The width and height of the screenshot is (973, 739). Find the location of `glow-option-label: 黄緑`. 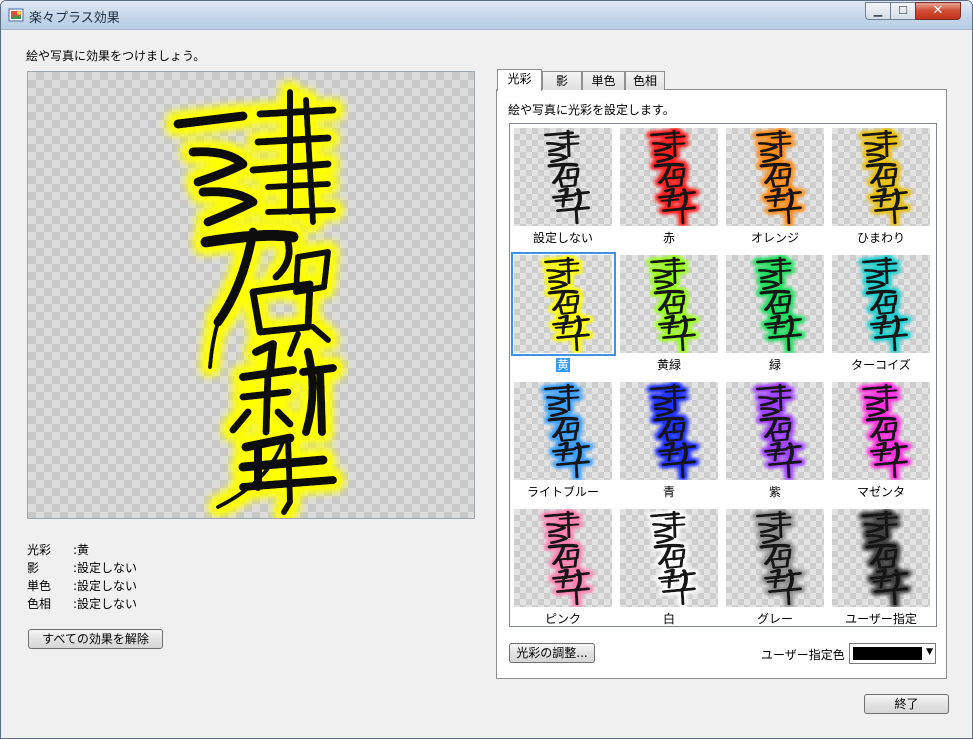

glow-option-label: 黄緑 is located at coordinates (669, 364).